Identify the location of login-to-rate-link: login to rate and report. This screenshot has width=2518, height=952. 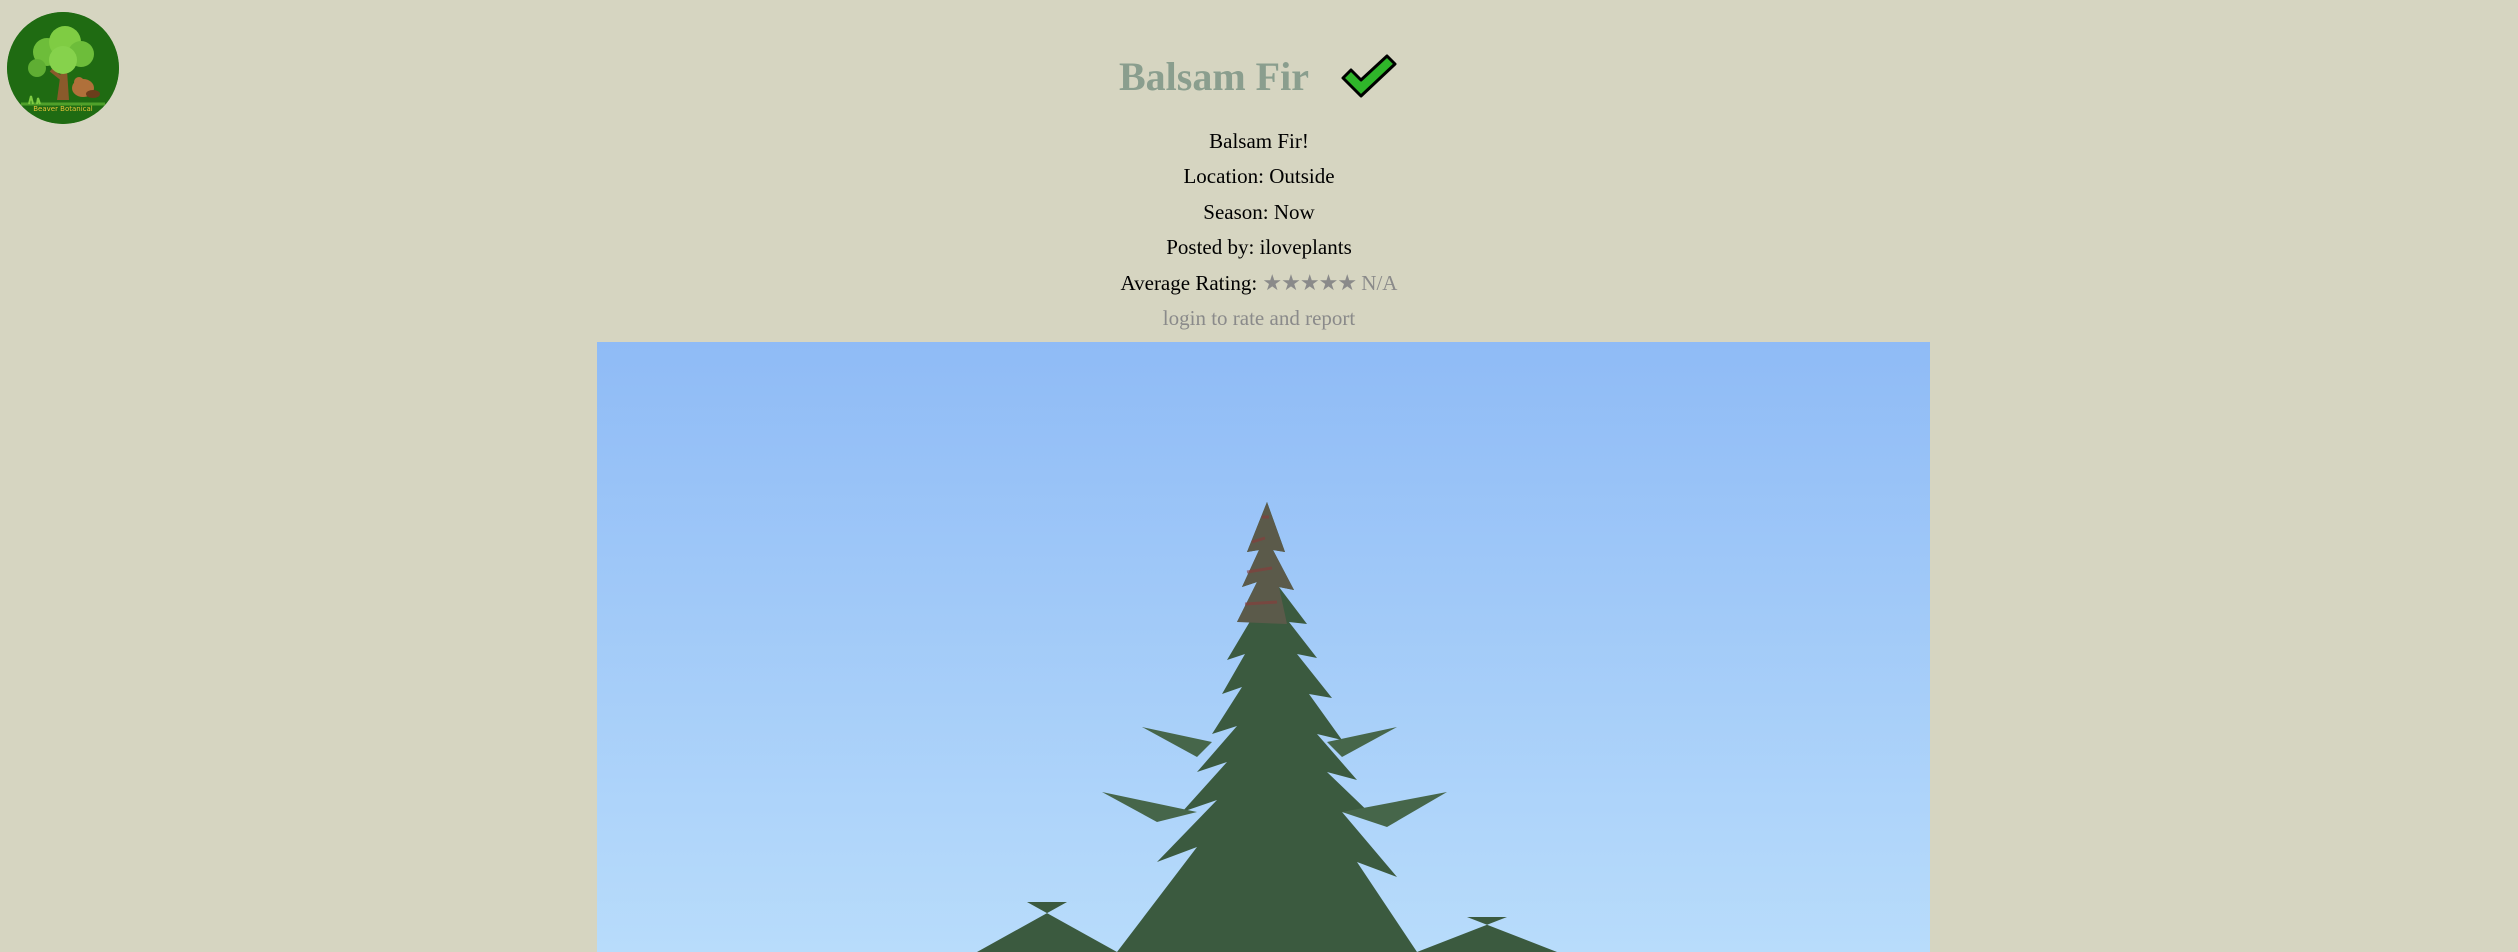
(1259, 318).